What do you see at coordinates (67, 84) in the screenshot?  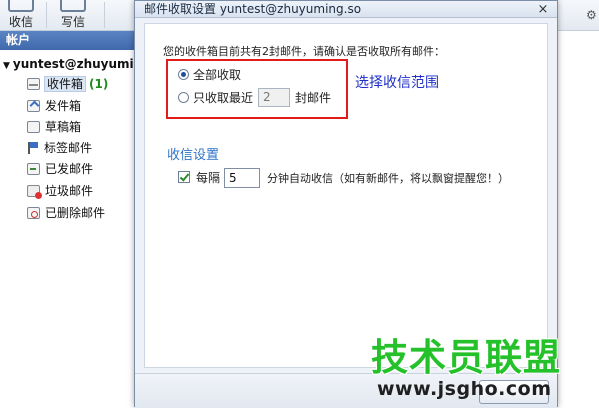 I see `sidebar-item-inbox: 收件箱 (1)` at bounding box center [67, 84].